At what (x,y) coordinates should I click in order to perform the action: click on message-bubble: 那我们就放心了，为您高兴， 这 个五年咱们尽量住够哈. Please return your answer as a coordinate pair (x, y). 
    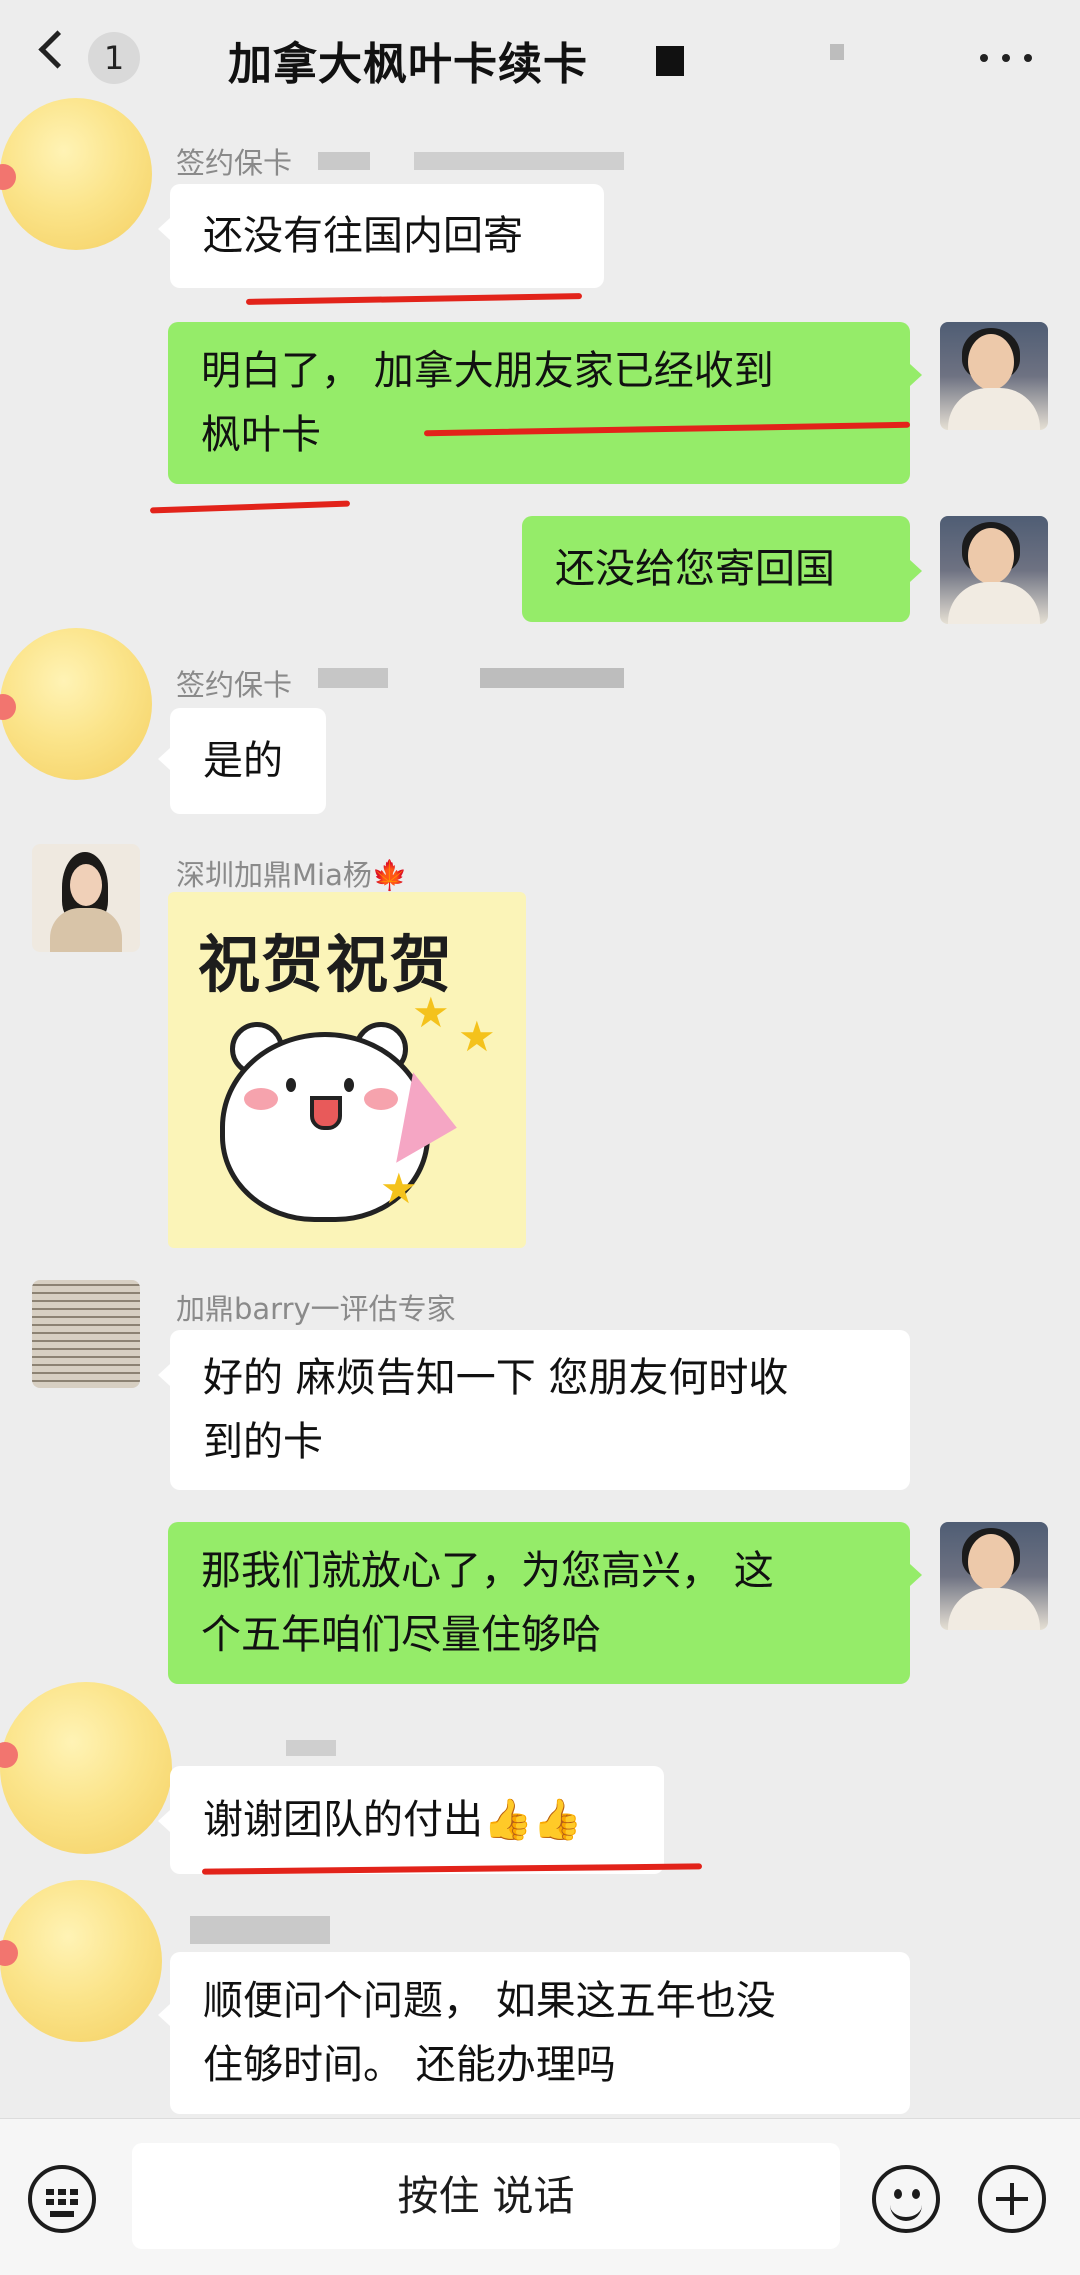
    Looking at the image, I should click on (539, 1603).